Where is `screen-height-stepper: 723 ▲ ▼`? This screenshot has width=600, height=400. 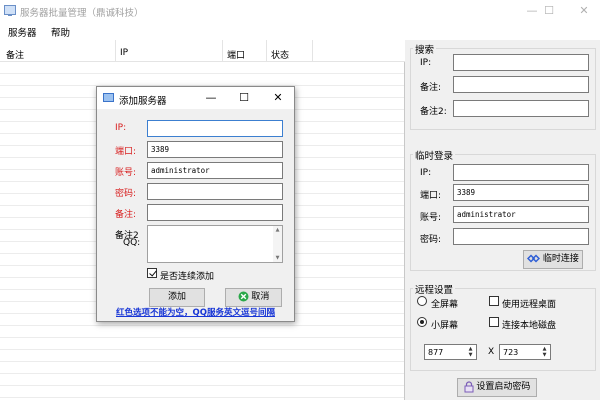
screen-height-stepper: 723 ▲ ▼ is located at coordinates (525, 352).